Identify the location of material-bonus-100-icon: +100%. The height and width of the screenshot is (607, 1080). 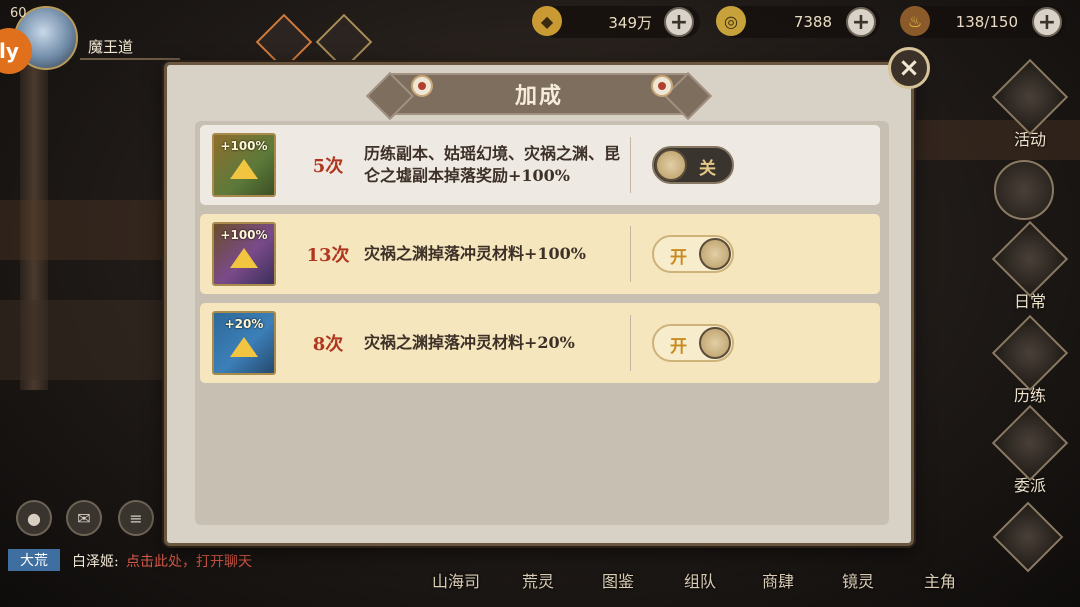
(244, 254).